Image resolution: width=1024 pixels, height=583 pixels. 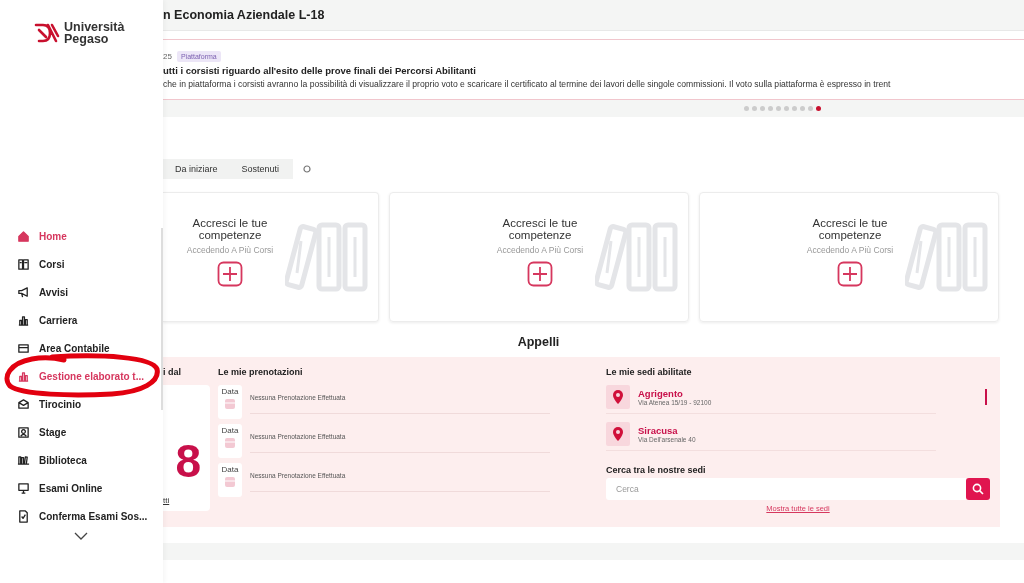 I want to click on sidebar-item: Esami Online, so click(x=81, y=488).